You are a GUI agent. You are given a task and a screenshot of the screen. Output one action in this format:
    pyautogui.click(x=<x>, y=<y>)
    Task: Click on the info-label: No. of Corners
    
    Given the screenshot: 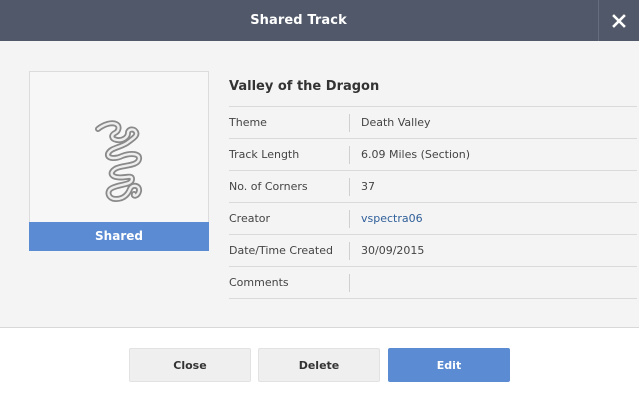 What is the action you would take?
    pyautogui.click(x=268, y=186)
    